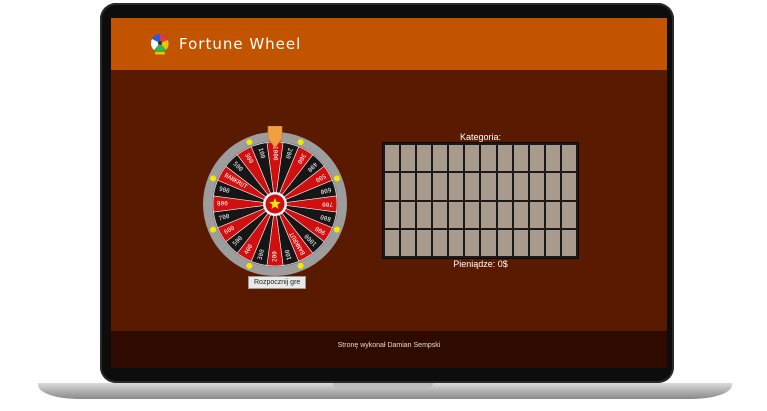 Image resolution: width=767 pixels, height=411 pixels. I want to click on wheel-segment-label: 800, so click(222, 204).